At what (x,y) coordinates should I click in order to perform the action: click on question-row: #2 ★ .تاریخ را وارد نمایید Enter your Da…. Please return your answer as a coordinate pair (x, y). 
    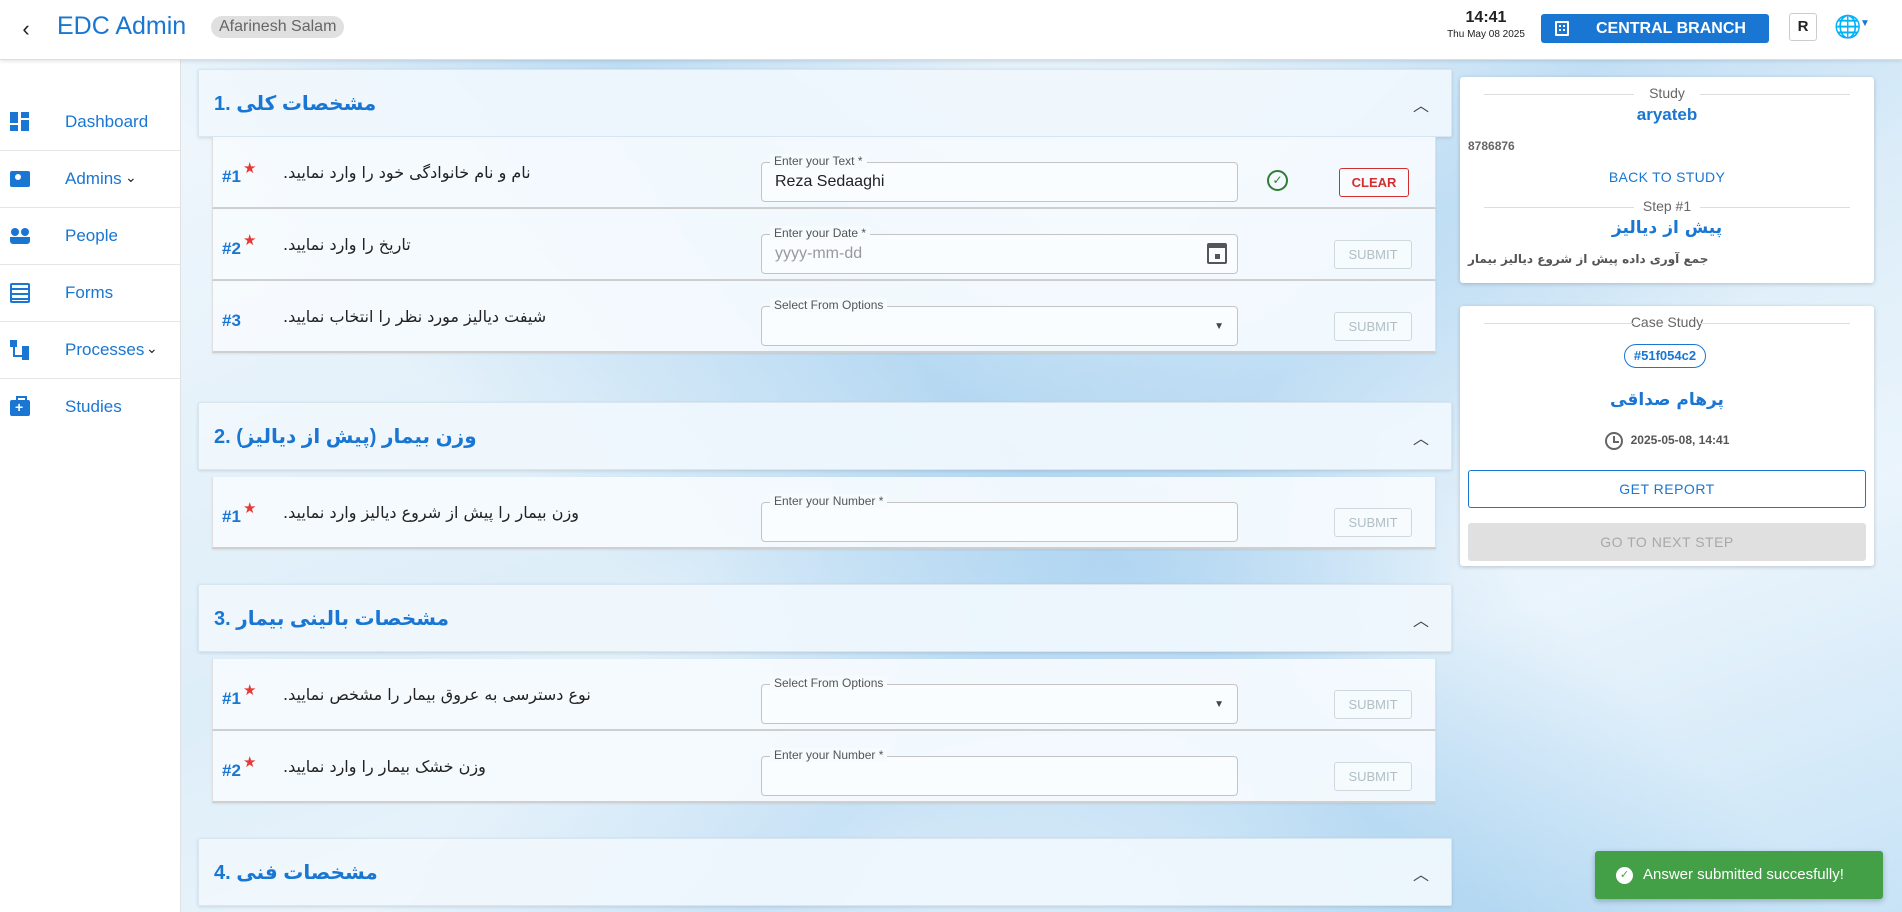
    Looking at the image, I should click on (824, 245).